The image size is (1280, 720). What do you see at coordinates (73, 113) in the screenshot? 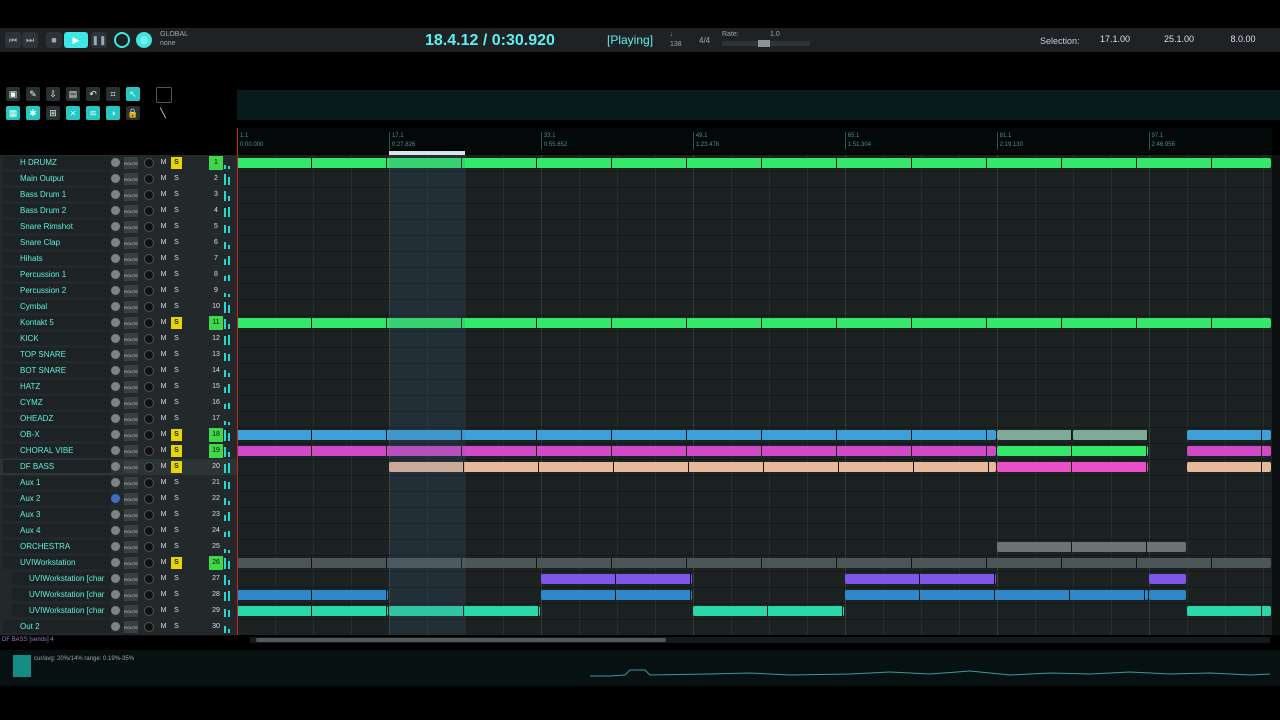
I see `crossfade-icon: ⨯` at bounding box center [73, 113].